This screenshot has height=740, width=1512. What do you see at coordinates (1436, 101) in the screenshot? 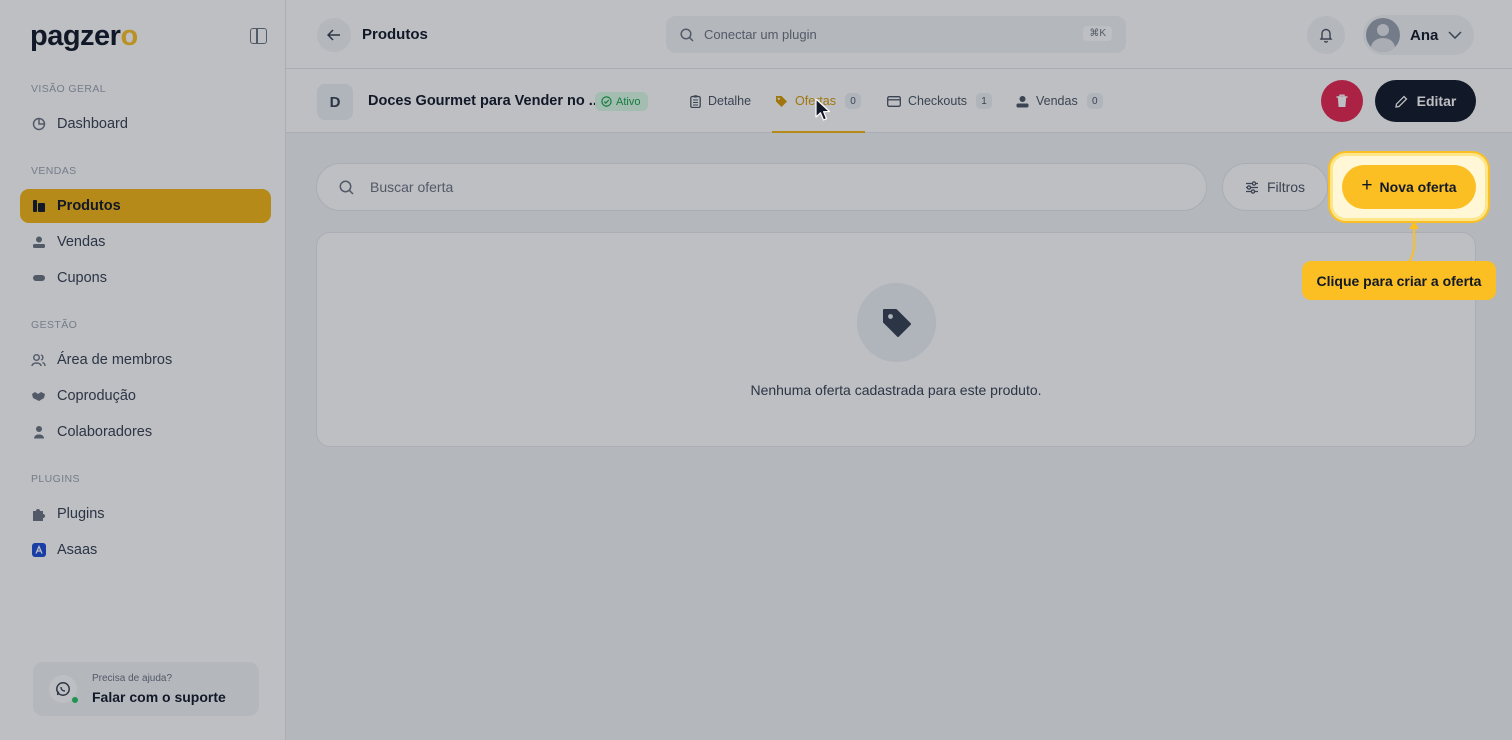
I see `edit-label: Editar` at bounding box center [1436, 101].